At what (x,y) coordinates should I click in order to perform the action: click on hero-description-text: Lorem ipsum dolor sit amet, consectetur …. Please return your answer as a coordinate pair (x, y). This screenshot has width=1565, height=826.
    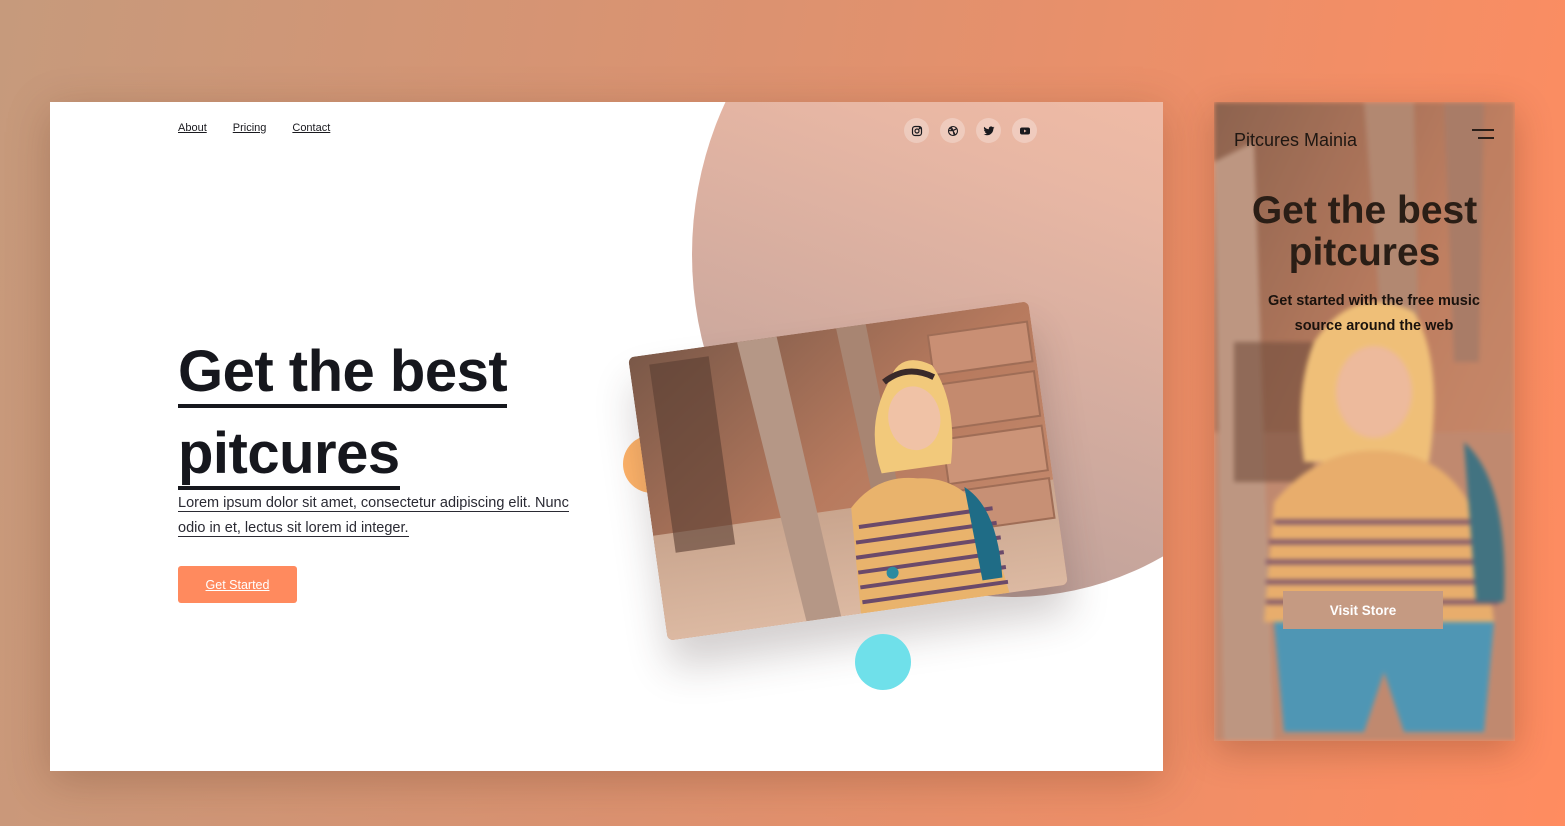
    Looking at the image, I should click on (373, 516).